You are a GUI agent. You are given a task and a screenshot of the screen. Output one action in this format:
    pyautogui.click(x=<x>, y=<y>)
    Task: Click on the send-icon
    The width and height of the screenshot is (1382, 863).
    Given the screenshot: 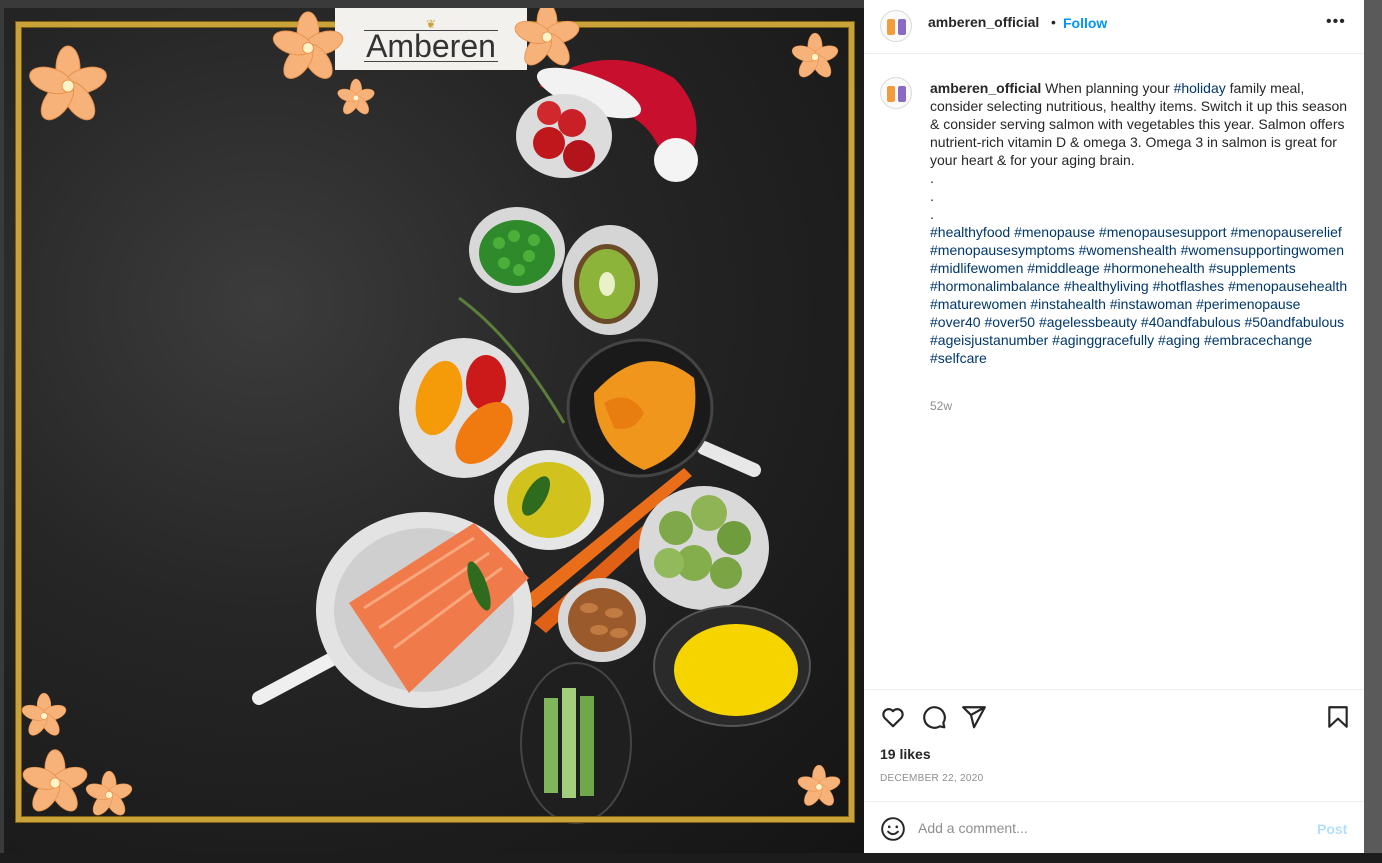 What is the action you would take?
    pyautogui.click(x=974, y=717)
    